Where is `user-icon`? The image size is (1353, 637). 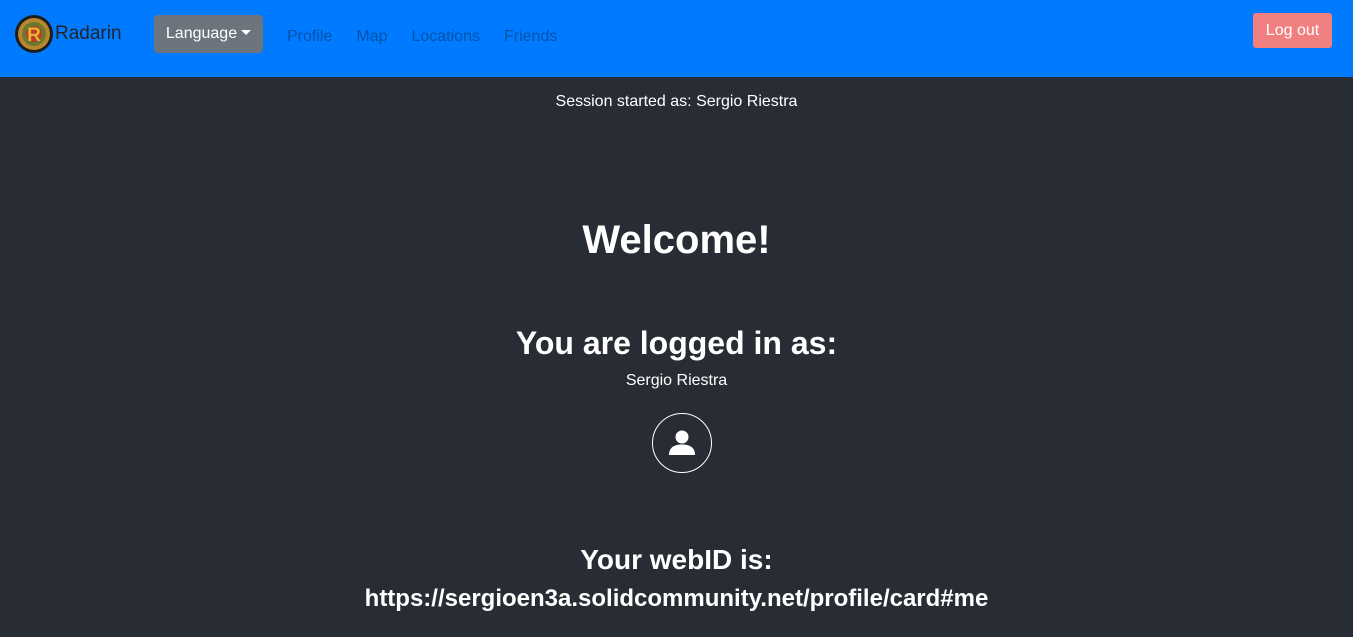 user-icon is located at coordinates (682, 442).